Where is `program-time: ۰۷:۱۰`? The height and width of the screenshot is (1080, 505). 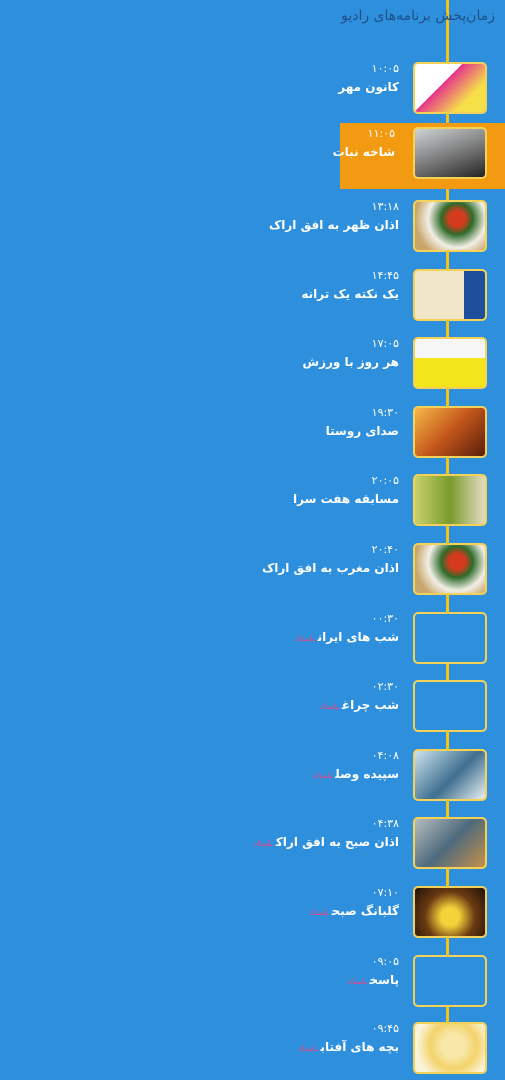
program-time: ۰۷:۱۰ is located at coordinates (385, 892).